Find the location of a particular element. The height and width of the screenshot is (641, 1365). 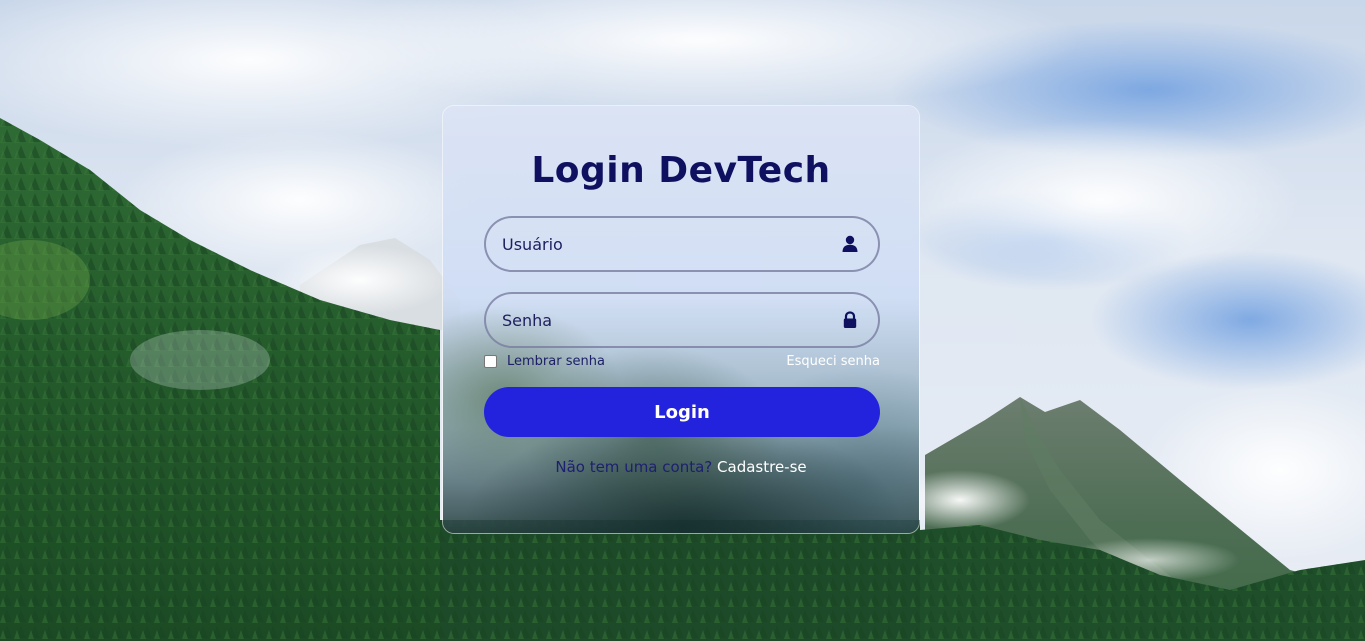

login-options: Lembrar senha Esqueci senha is located at coordinates (682, 364).